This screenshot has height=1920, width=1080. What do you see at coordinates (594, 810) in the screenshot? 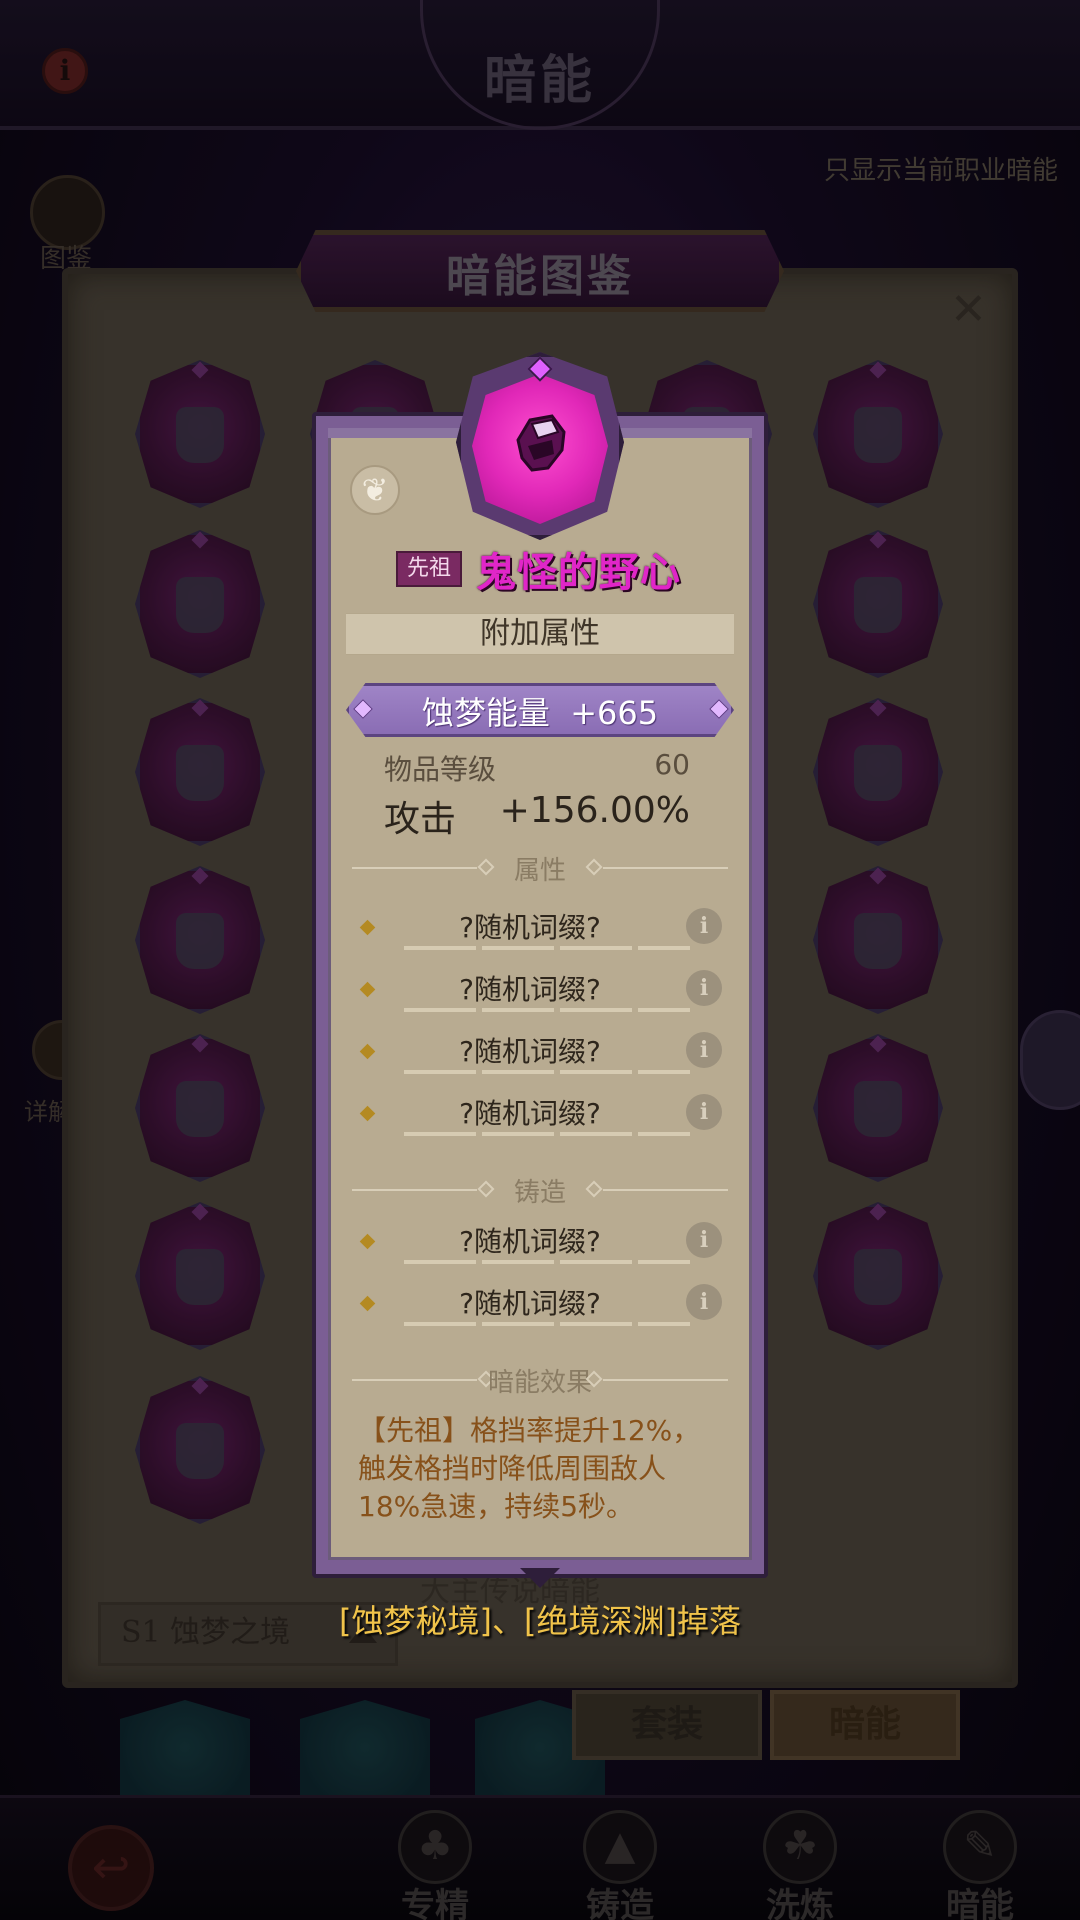
I see `attack-value: +156.00%` at bounding box center [594, 810].